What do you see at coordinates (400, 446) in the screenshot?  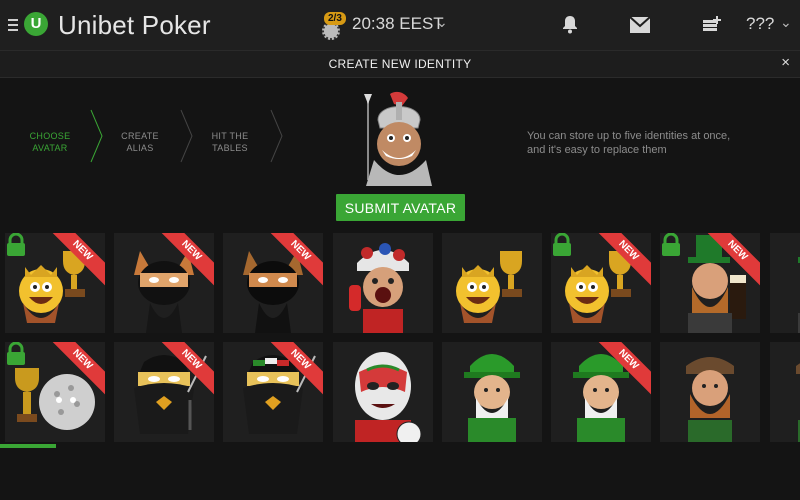 I see `scroll-progress-bar` at bounding box center [400, 446].